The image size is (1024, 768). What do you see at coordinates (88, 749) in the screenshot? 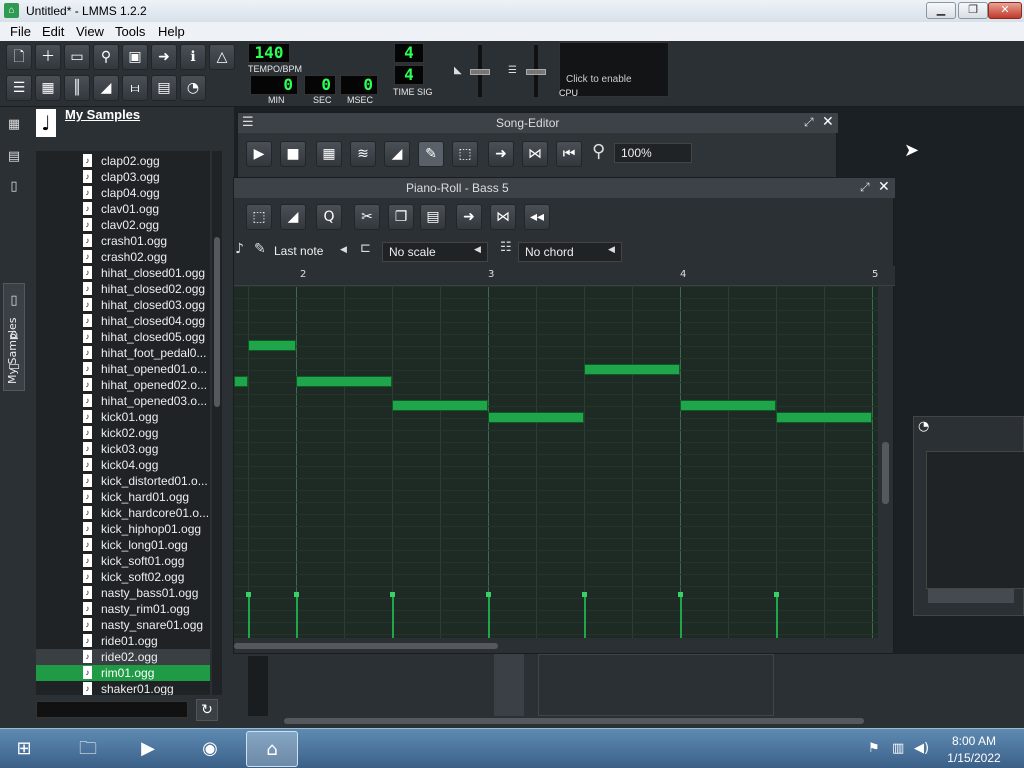
I see `file-explorer-icon: 🗀` at bounding box center [88, 749].